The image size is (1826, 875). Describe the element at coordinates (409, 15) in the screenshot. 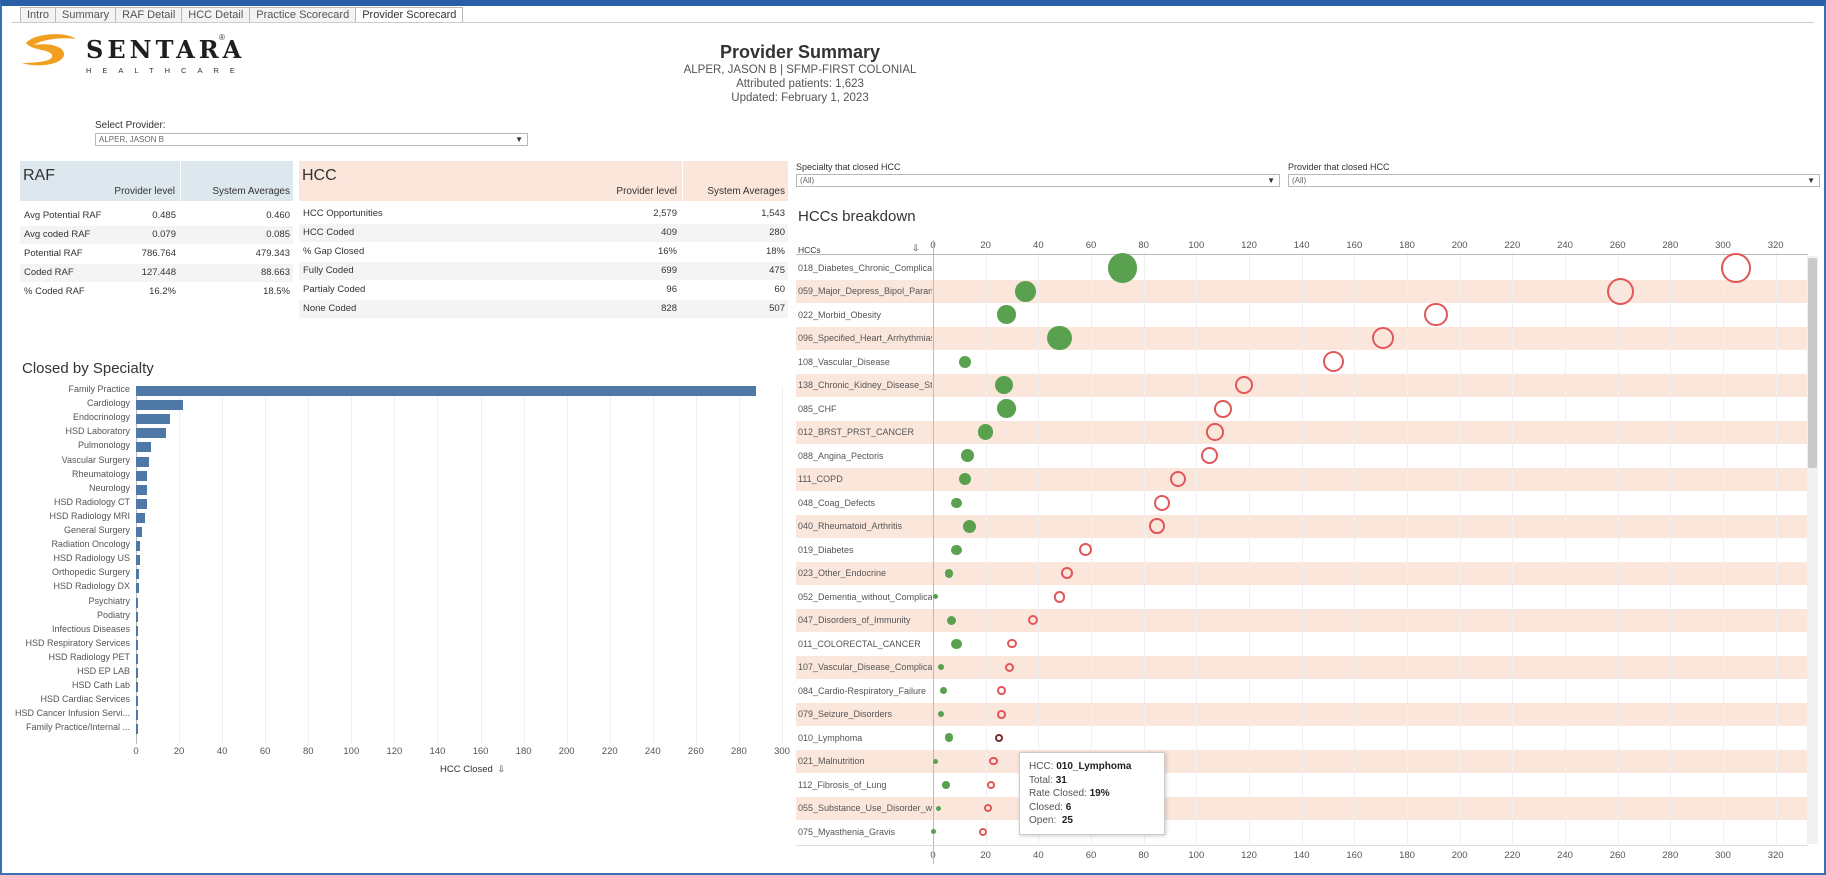

I see `tab-provider-scorecard: Provider Scorecard` at that location.